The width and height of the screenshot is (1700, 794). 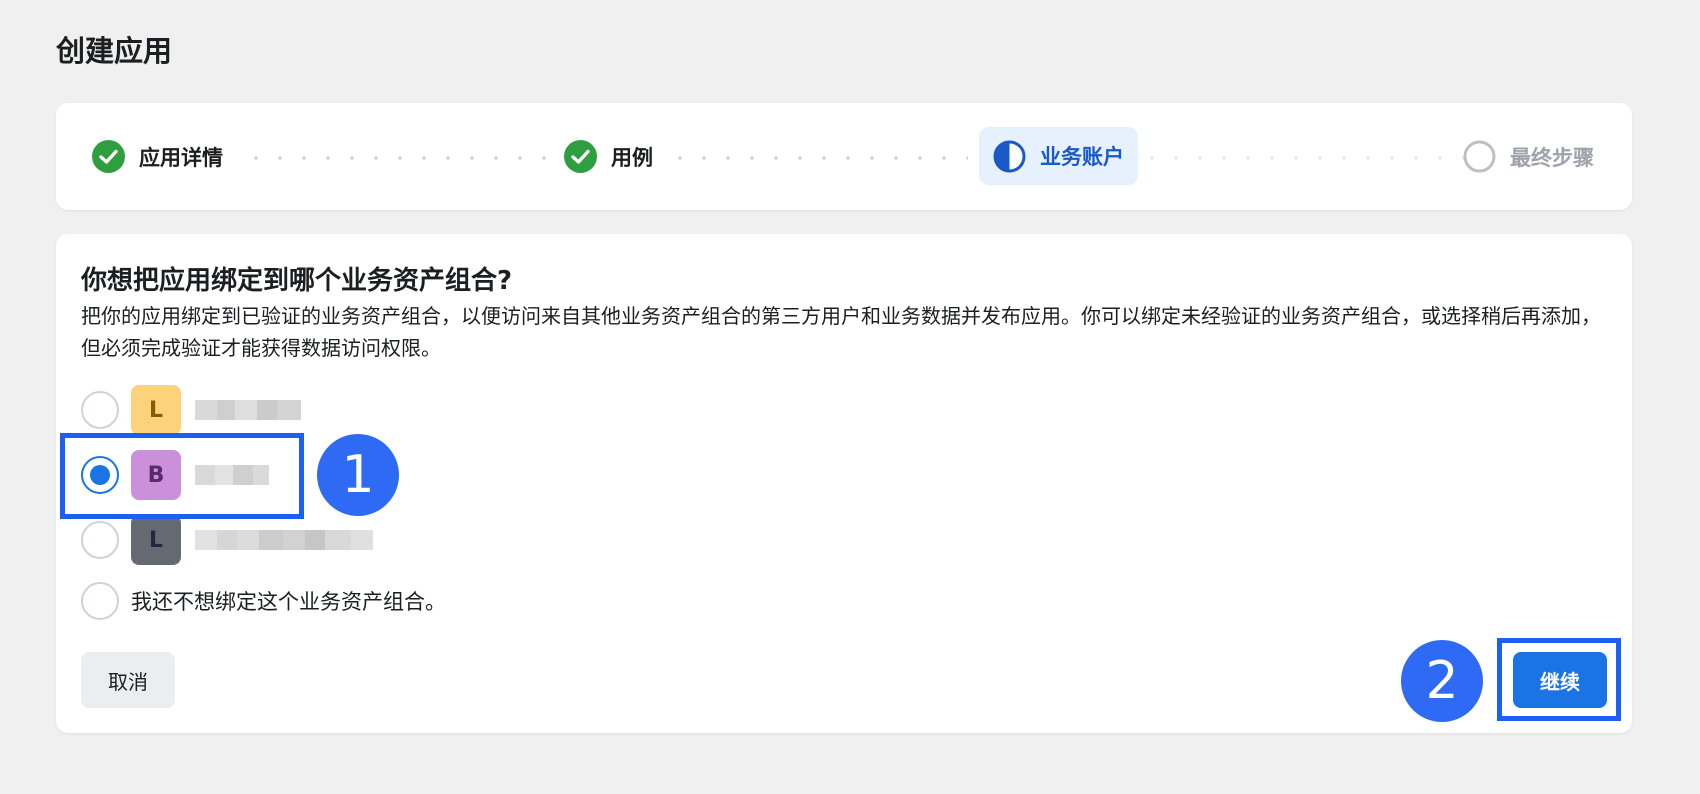 I want to click on option-label: 我还不想绑定这个业务资产组合。, so click(x=288, y=602).